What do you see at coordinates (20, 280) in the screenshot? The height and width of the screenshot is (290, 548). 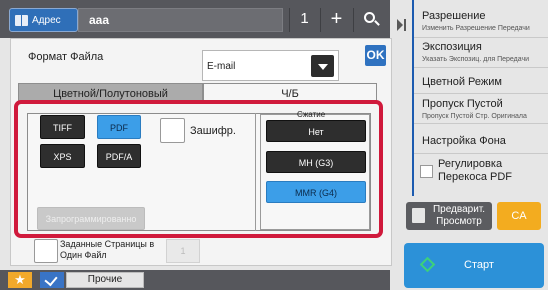 I see `star-icon: ★` at bounding box center [20, 280].